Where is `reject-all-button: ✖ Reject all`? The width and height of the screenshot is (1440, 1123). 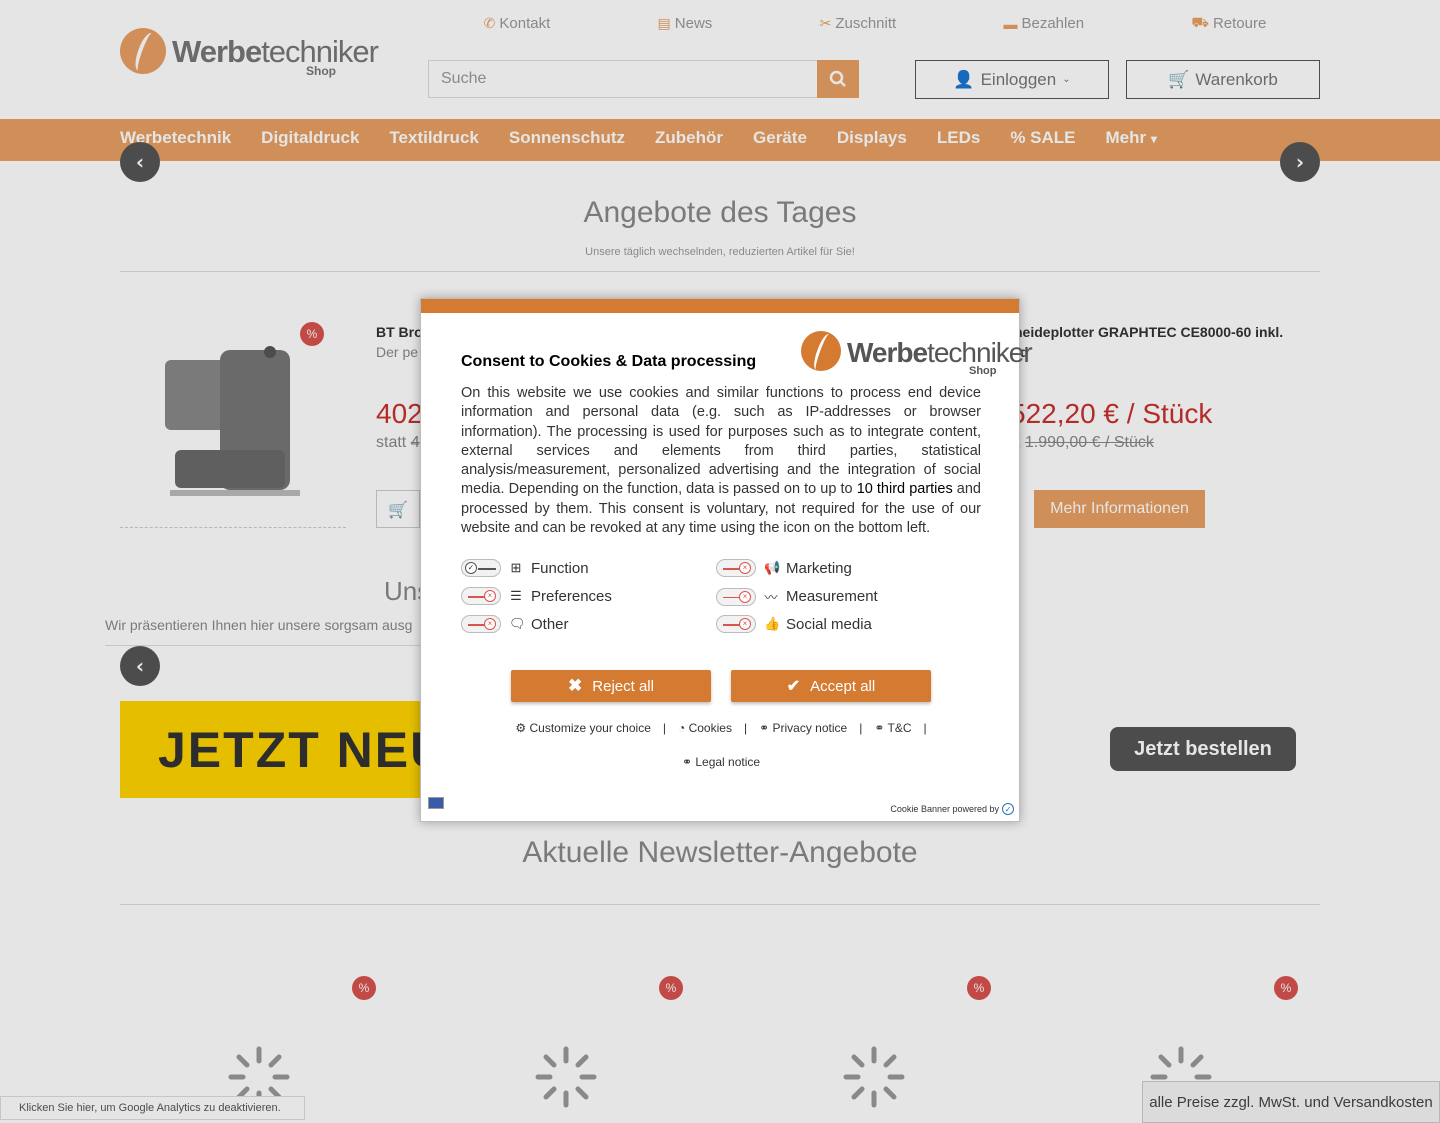
reject-all-button: ✖ Reject all is located at coordinates (611, 686).